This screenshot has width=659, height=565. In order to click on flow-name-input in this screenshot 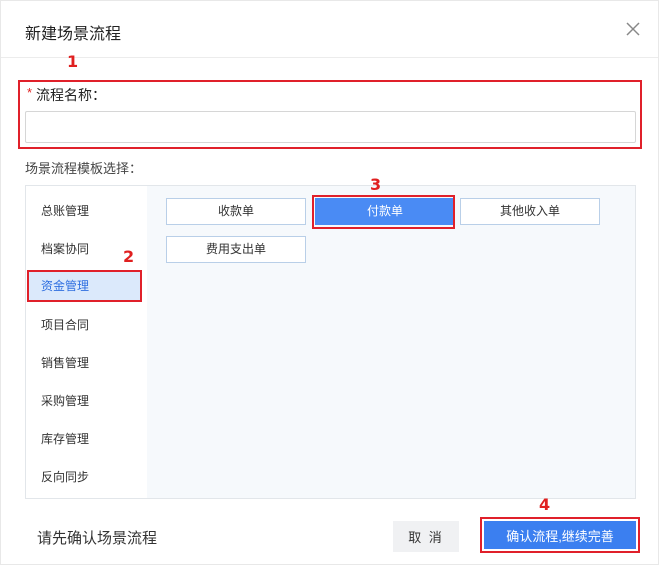, I will do `click(330, 127)`.